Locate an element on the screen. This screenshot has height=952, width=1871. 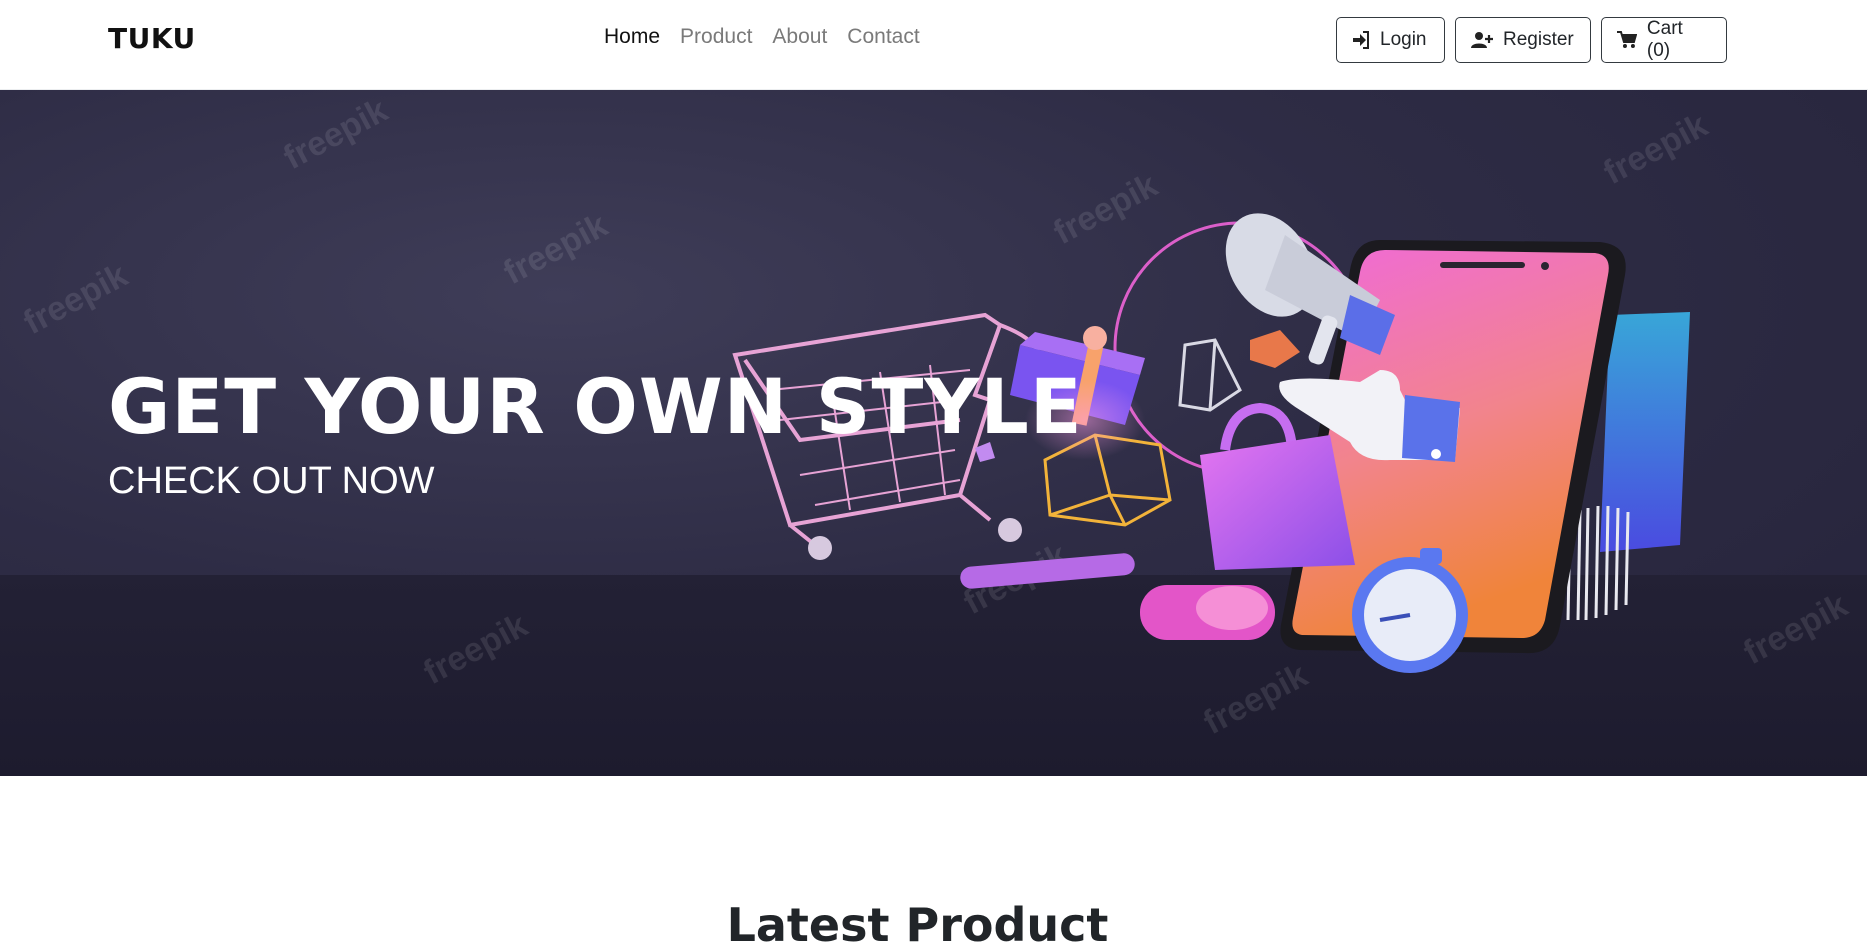
nav-link-contact: Contact is located at coordinates (883, 37).